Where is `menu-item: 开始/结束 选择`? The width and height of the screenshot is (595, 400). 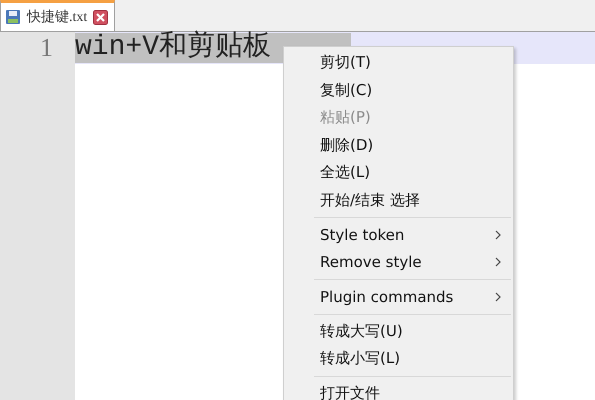
menu-item: 开始/结束 选择 is located at coordinates (398, 200).